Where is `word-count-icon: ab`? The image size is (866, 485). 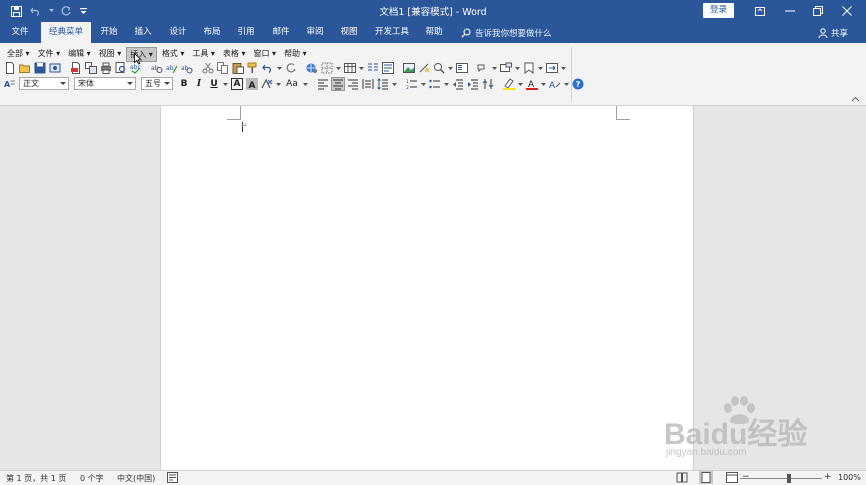 word-count-icon: ab is located at coordinates (187, 68).